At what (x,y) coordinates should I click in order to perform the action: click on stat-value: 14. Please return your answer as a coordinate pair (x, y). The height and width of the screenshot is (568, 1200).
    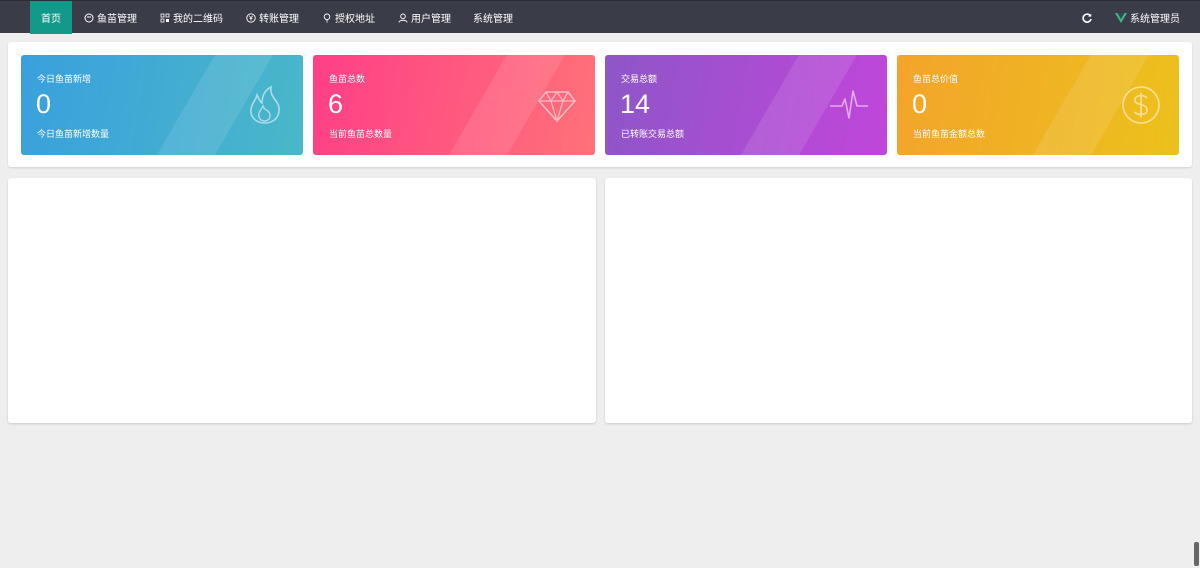
    Looking at the image, I should click on (635, 104).